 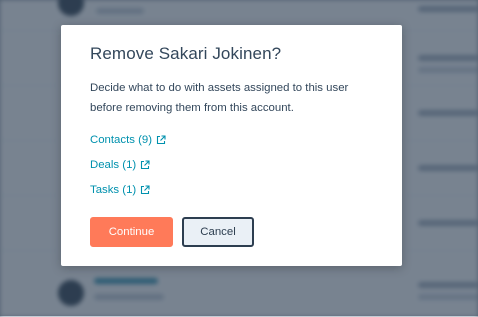 I want to click on dialog-actions: Continue Cancel, so click(x=172, y=232).